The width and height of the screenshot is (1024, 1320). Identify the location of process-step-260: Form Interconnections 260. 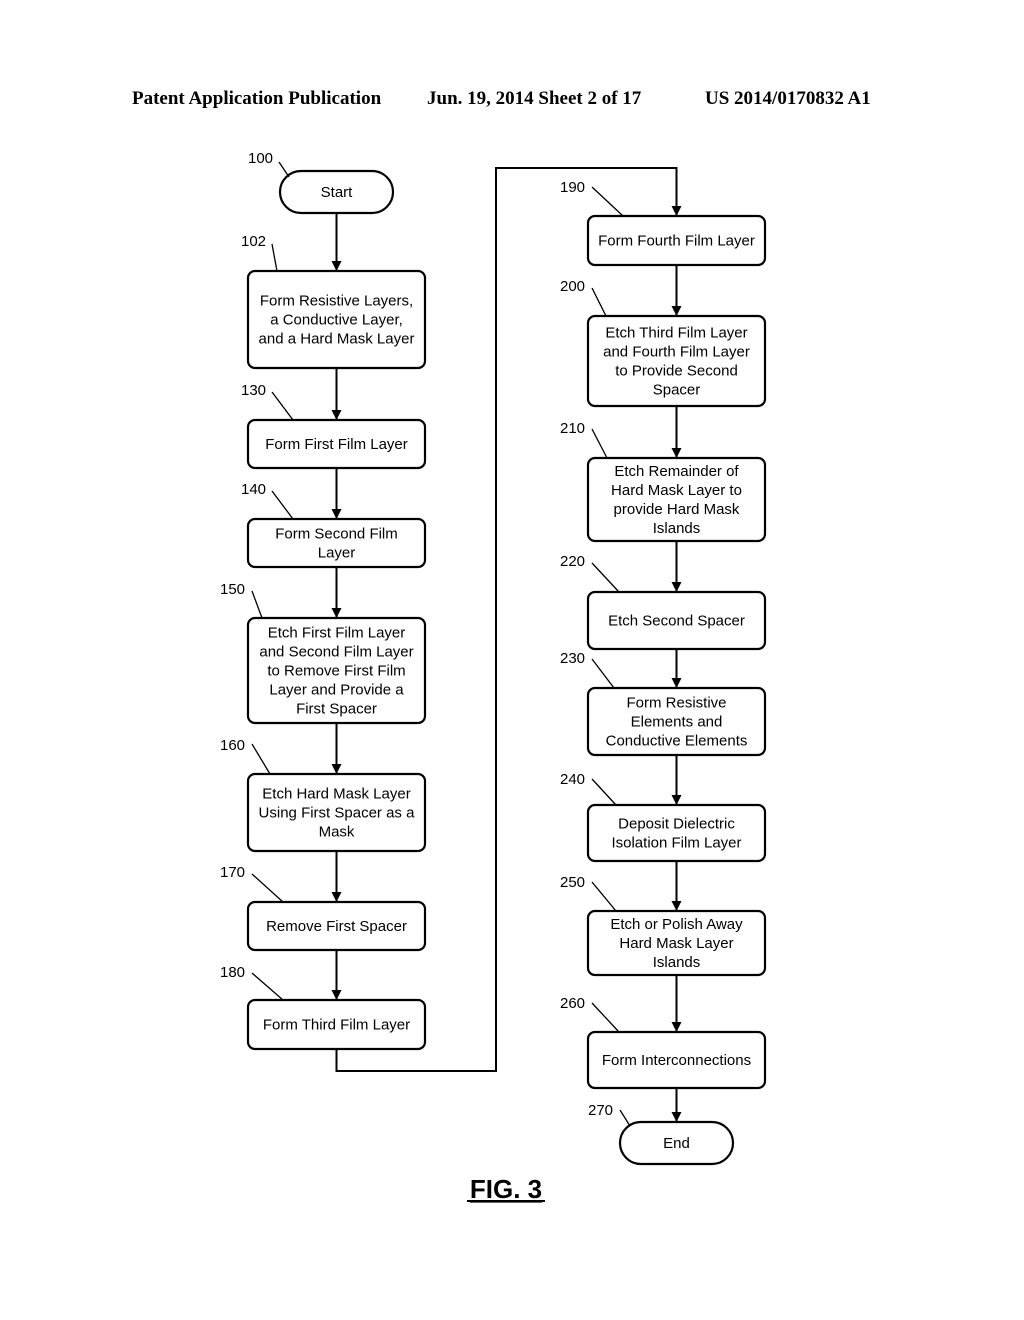
(663, 1042).